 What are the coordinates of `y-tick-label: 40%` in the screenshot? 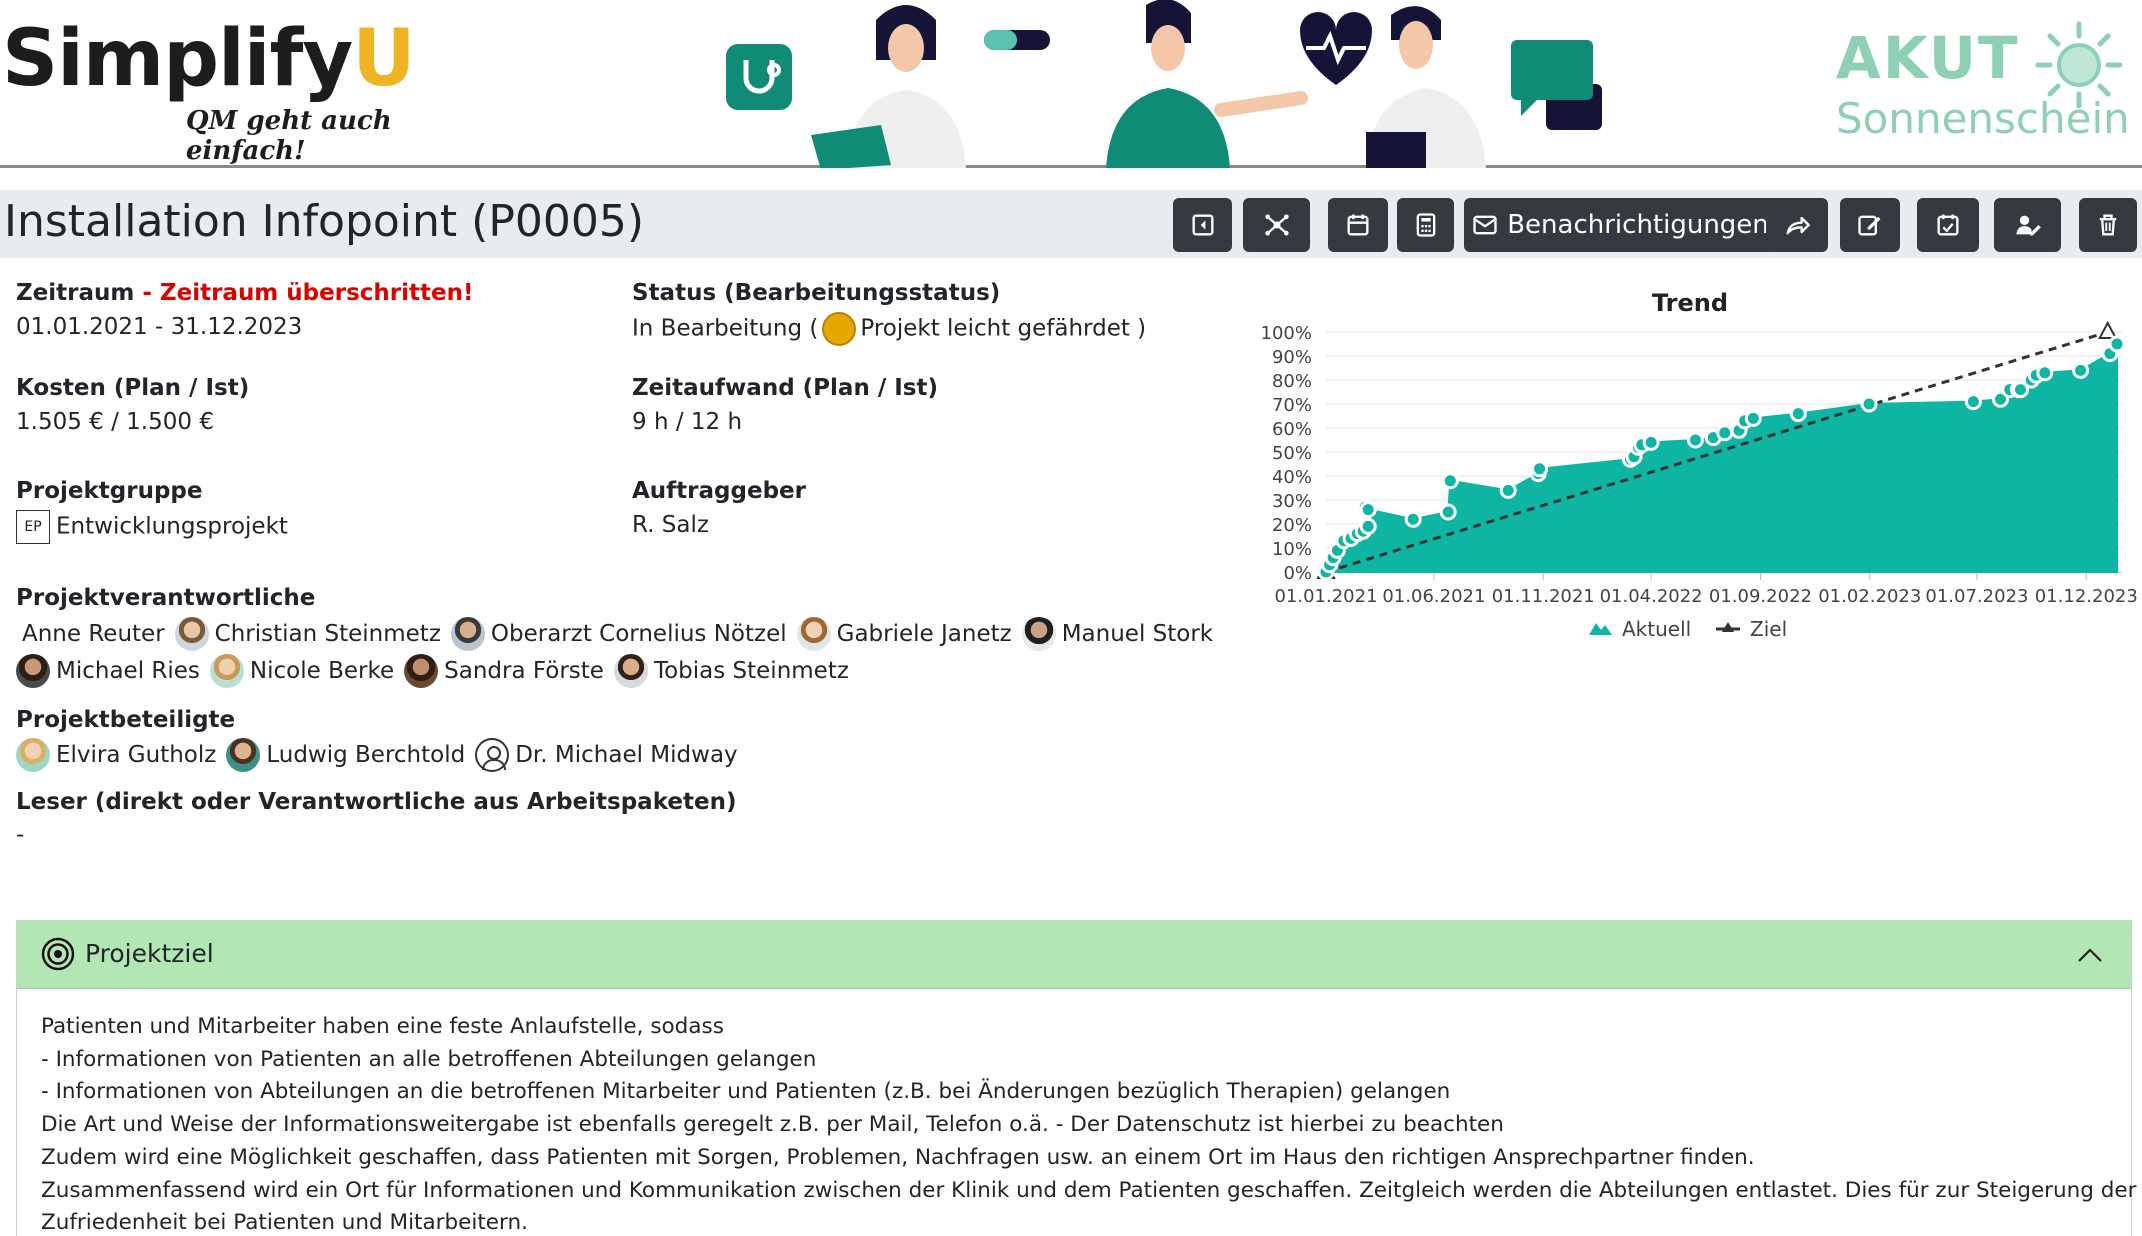 It's located at (1292, 477).